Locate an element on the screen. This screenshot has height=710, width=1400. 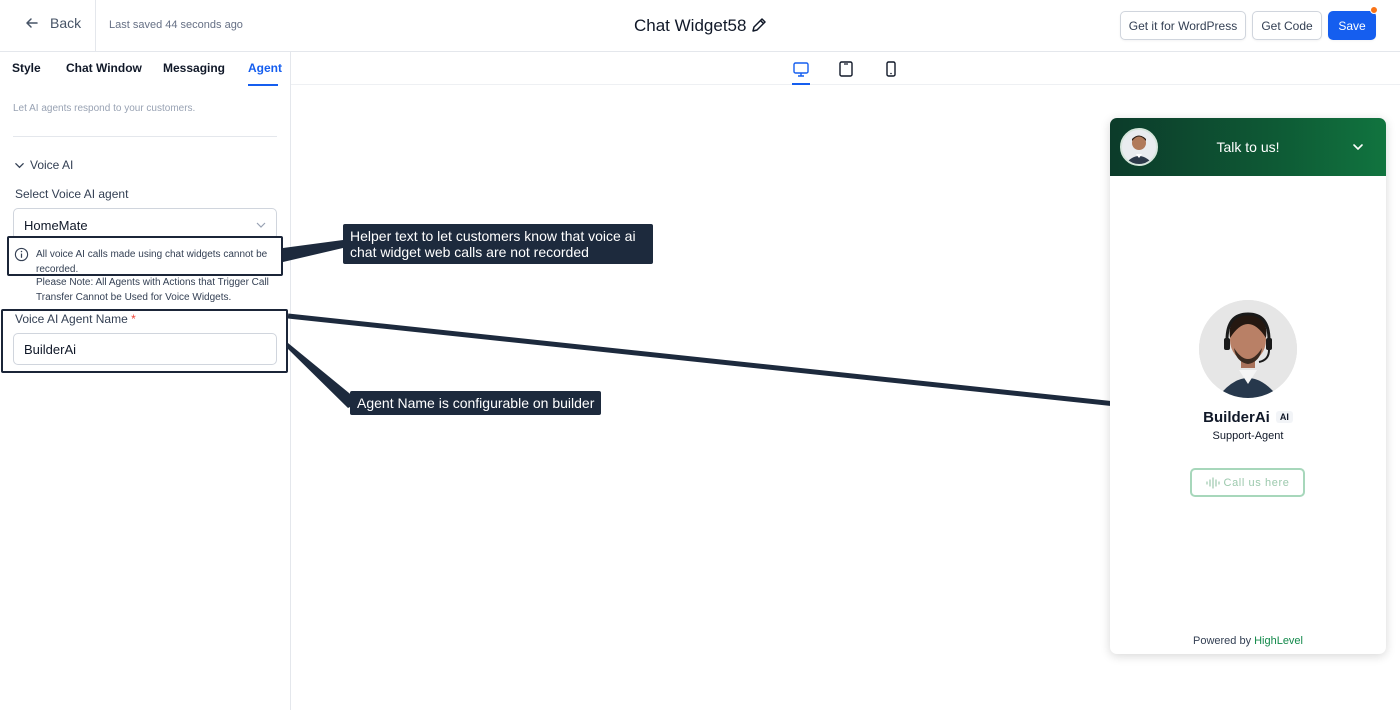
voice-agent-select-value: HomeMate is located at coordinates (56, 225).